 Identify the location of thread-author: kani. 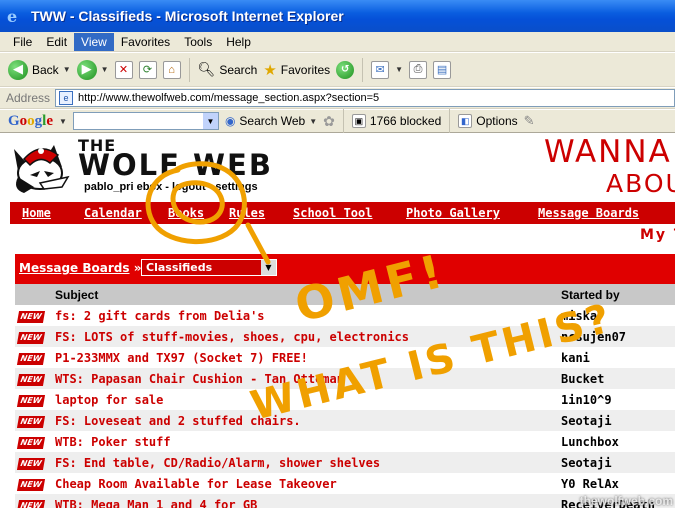
(618, 357).